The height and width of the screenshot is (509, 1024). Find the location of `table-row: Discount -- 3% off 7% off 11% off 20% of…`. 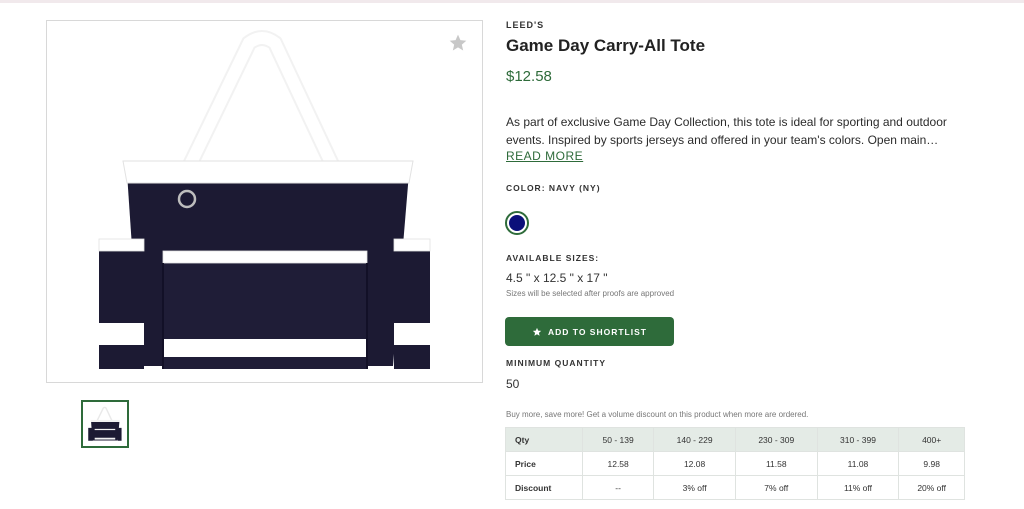

table-row: Discount -- 3% off 7% off 11% off 20% of… is located at coordinates (735, 487).